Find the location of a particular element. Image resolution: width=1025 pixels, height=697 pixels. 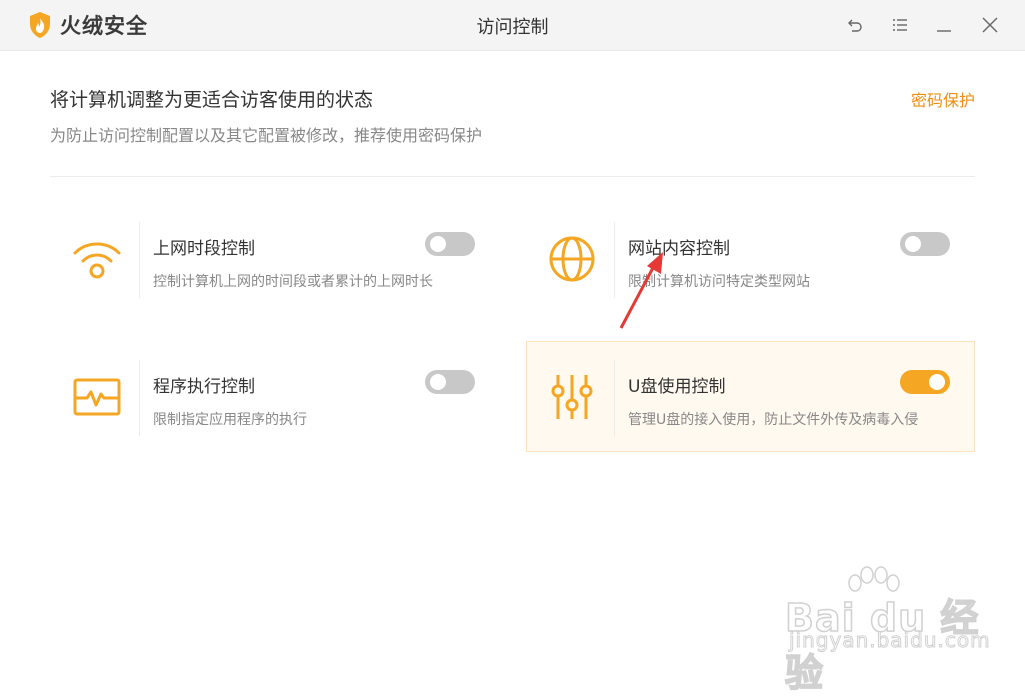

minimize-icon is located at coordinates (944, 31).